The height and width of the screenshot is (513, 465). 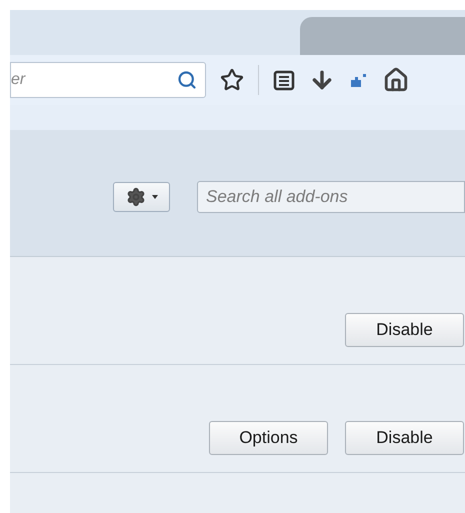 I want to click on search-icon, so click(x=187, y=80).